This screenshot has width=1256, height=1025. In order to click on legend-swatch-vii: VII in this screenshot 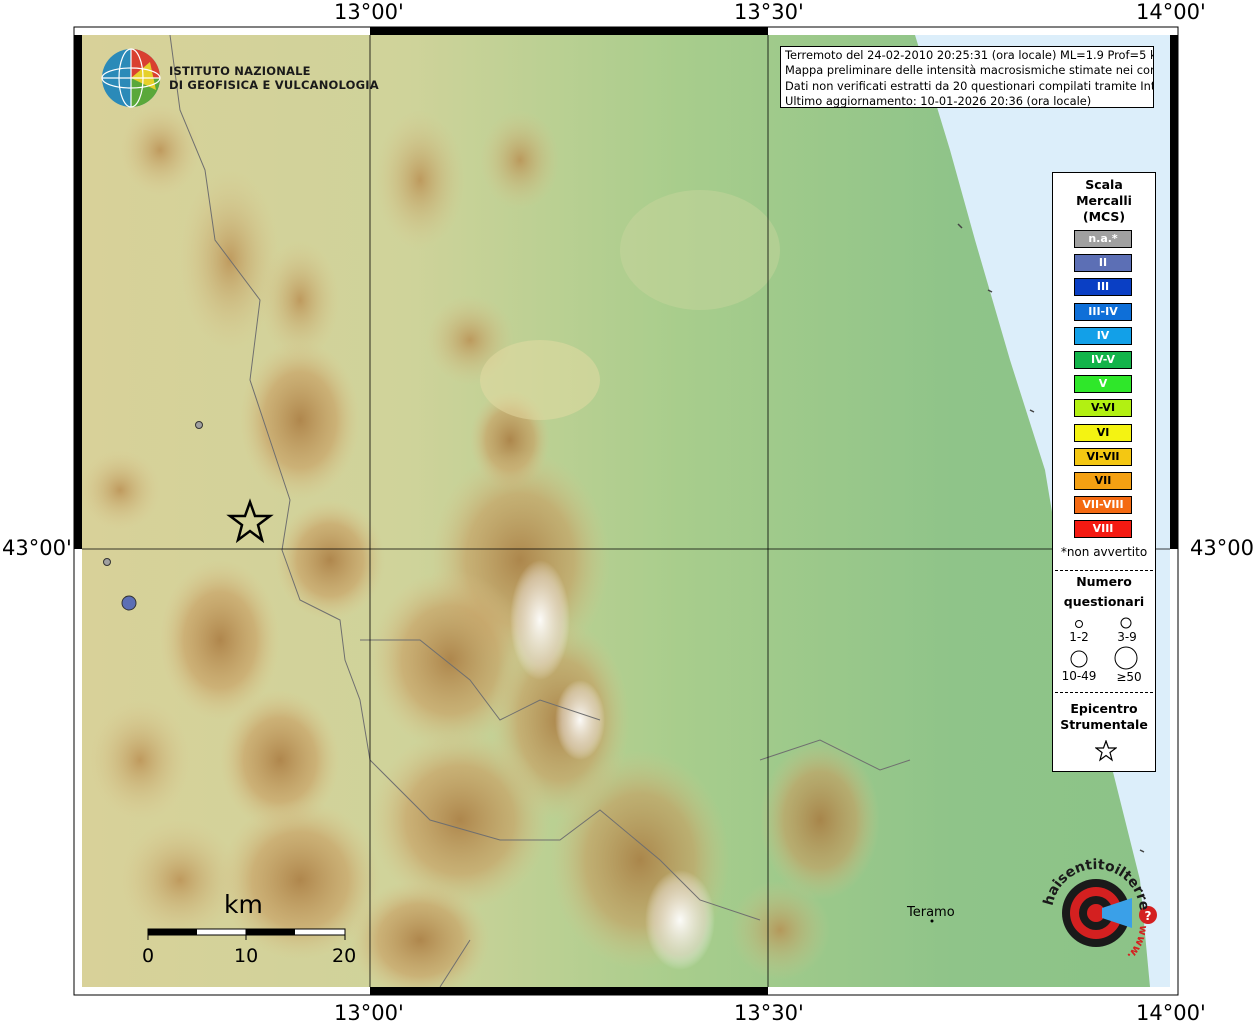, I will do `click(1103, 481)`.